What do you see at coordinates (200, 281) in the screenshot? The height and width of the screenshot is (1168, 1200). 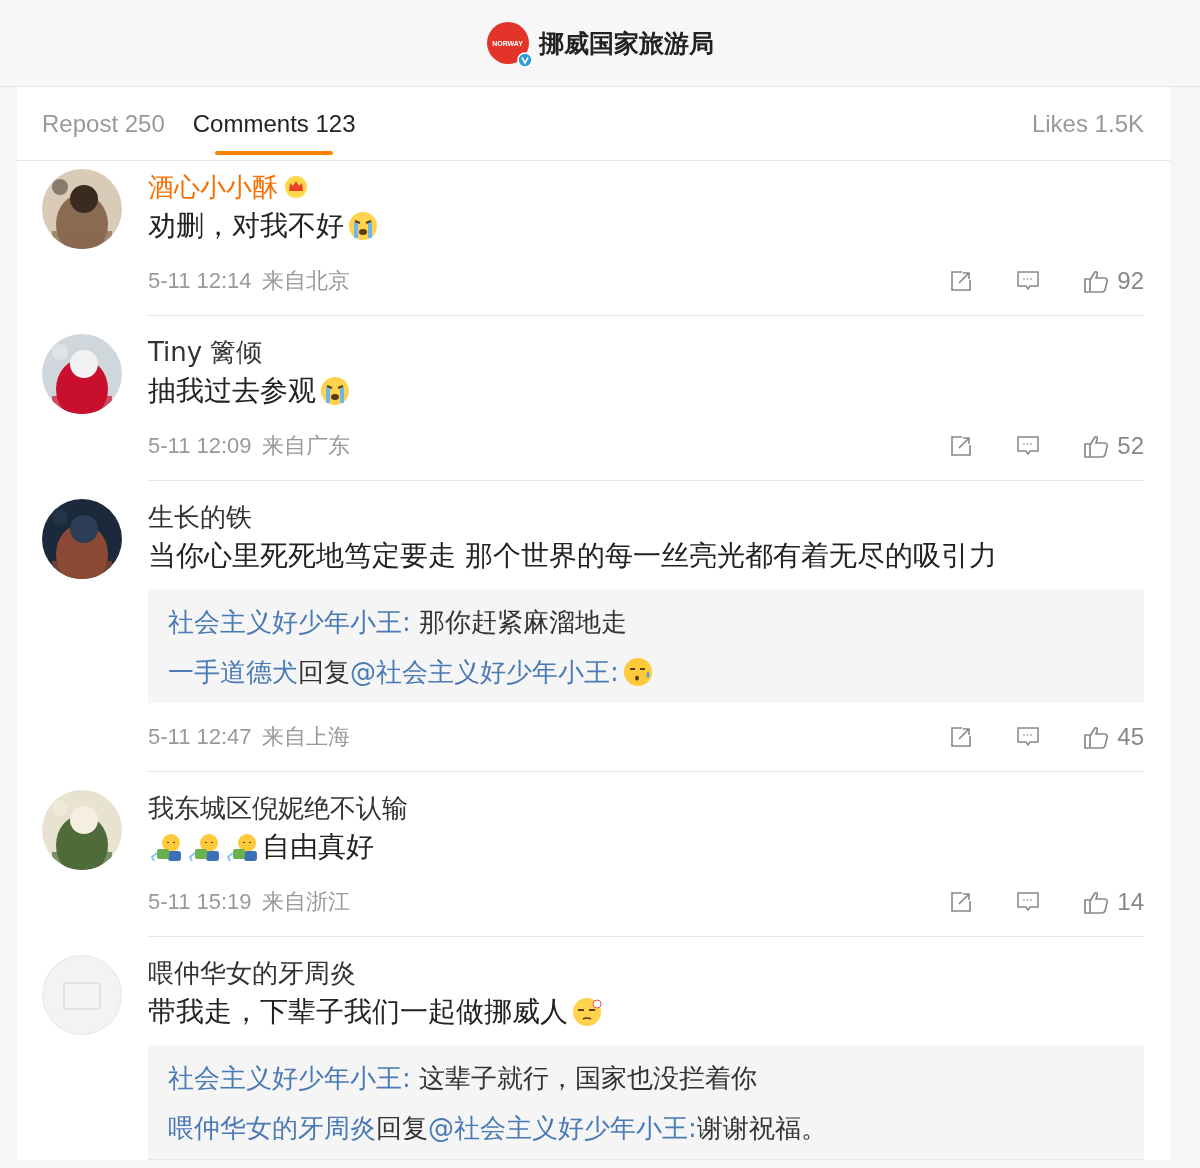 I see `comment-time: 5-11 12:14` at bounding box center [200, 281].